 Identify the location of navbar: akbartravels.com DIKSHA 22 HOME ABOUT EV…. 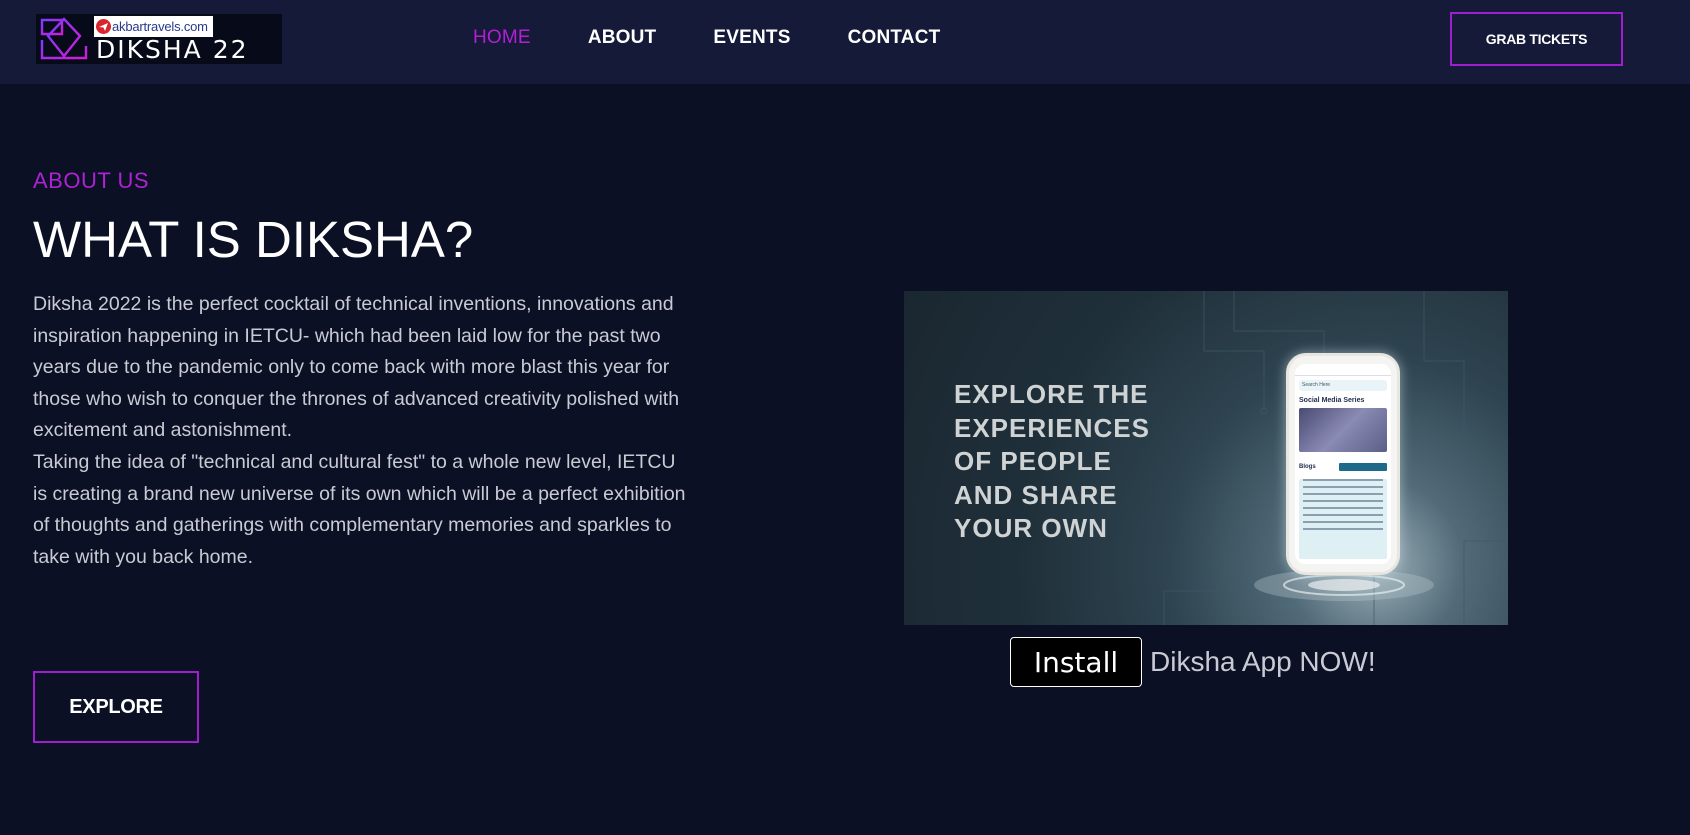
(845, 42).